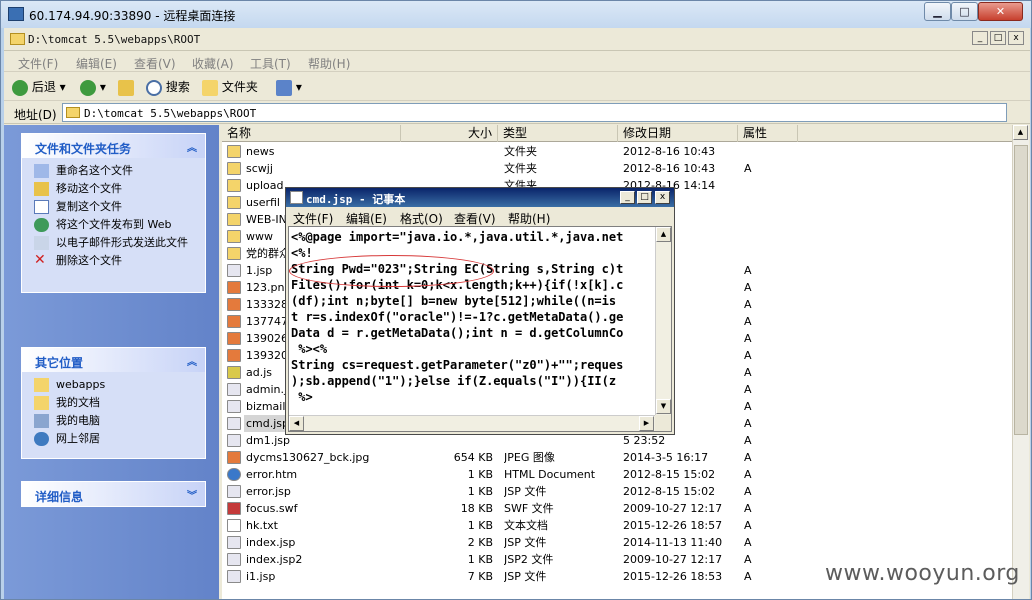  Describe the element at coordinates (234, 389) in the screenshot. I see `file-icon` at that location.